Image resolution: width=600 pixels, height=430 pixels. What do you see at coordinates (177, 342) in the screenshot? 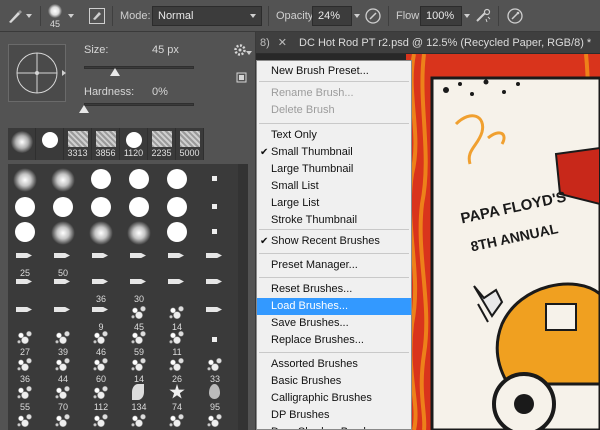
I see `brush-preset-item: 11` at bounding box center [177, 342].